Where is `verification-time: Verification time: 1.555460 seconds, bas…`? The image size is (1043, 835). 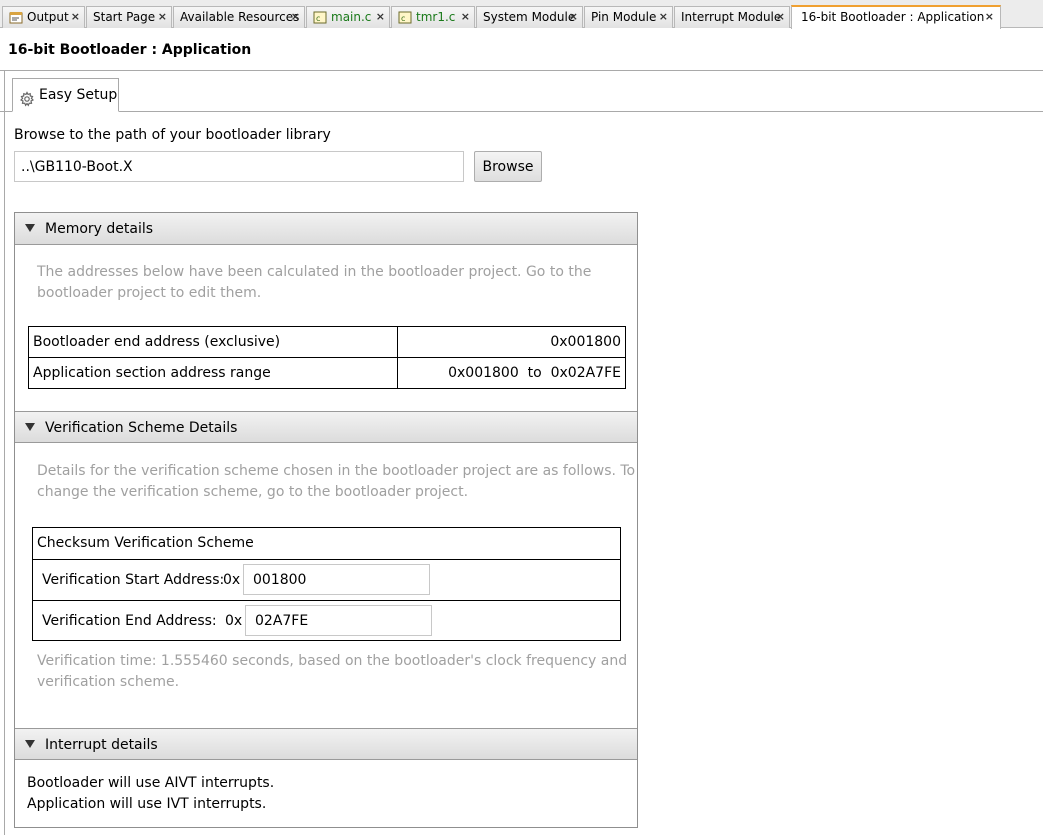
verification-time: Verification time: 1.555460 seconds, bas… is located at coordinates (332, 672).